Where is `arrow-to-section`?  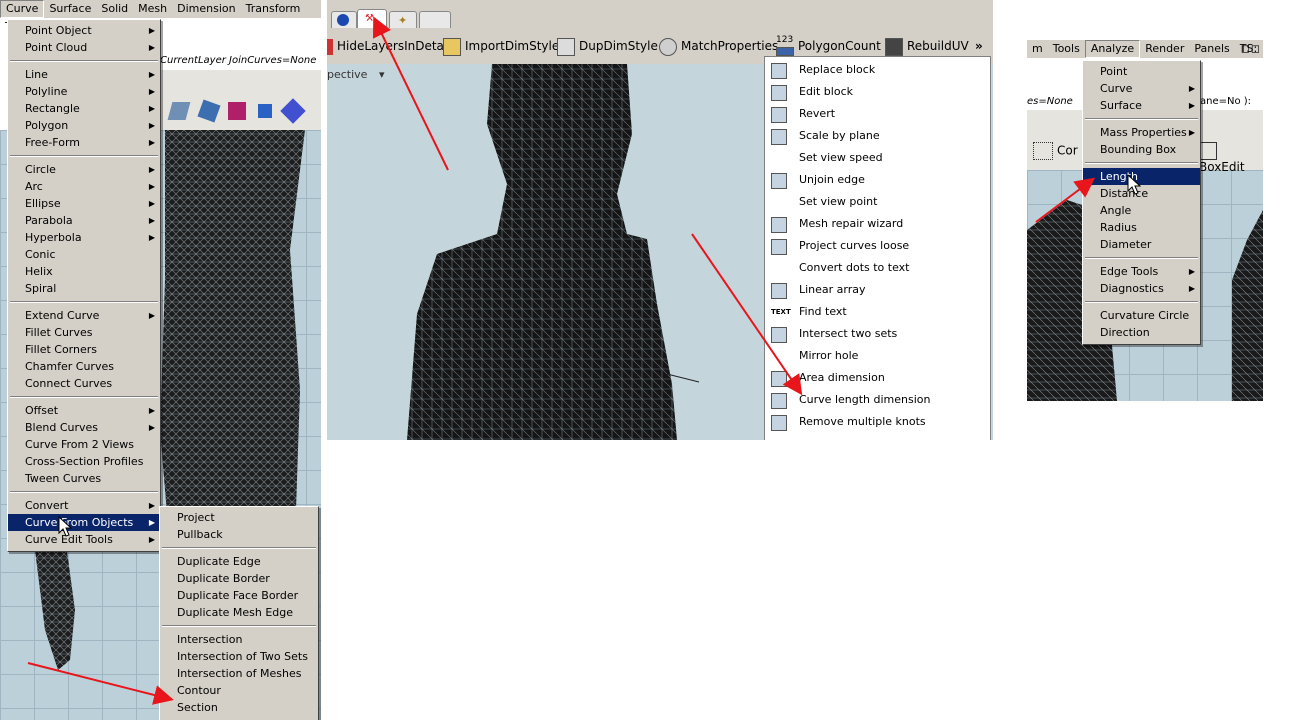
arrow-to-section is located at coordinates (100, 683).